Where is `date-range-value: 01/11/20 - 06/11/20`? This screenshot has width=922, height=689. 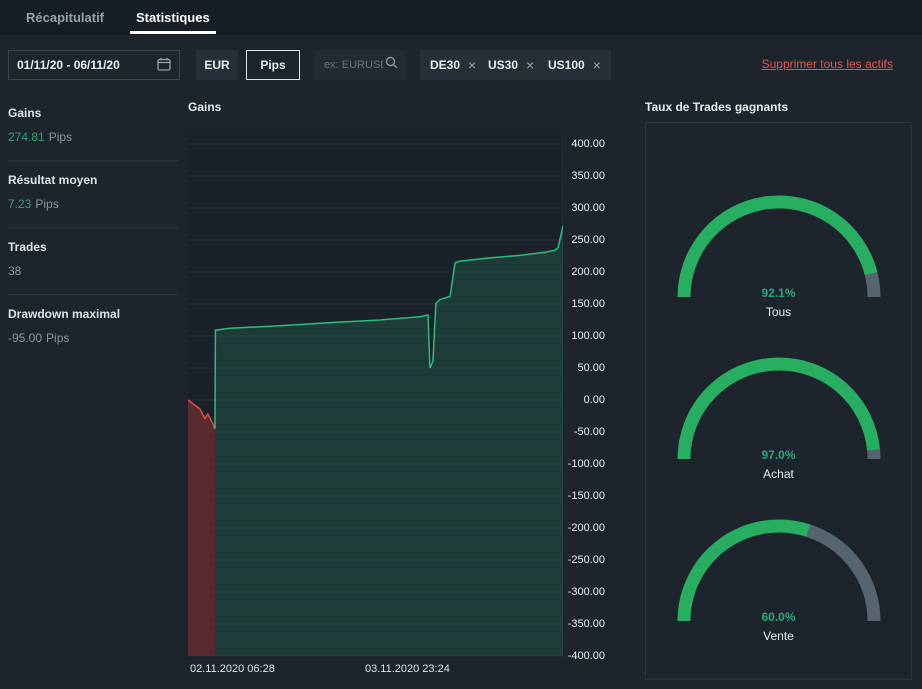
date-range-value: 01/11/20 - 06/11/20 is located at coordinates (68, 65).